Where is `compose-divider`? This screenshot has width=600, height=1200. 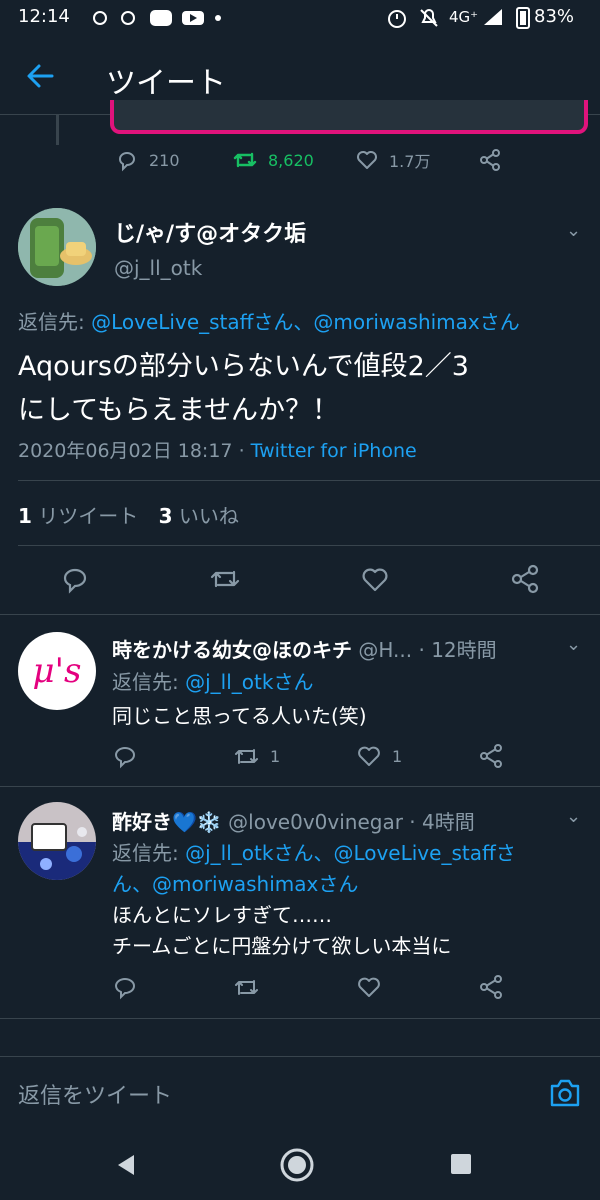 compose-divider is located at coordinates (300, 1056).